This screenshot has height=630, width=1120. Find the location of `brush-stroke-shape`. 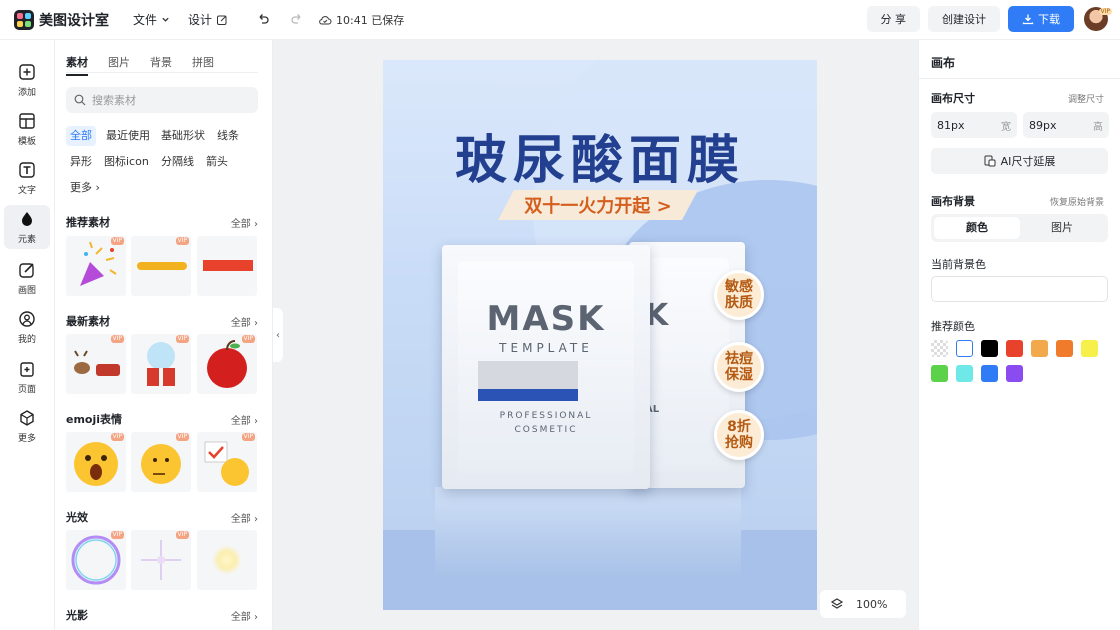

brush-stroke-shape is located at coordinates (162, 266).